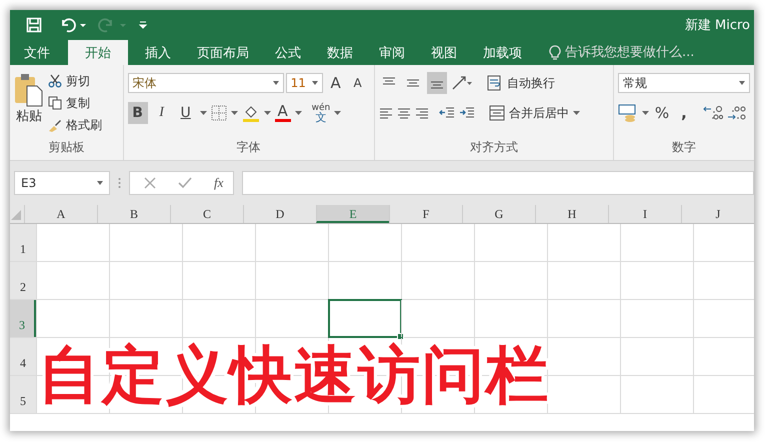 This screenshot has height=446, width=765. I want to click on paintbrush-icon, so click(55, 125).